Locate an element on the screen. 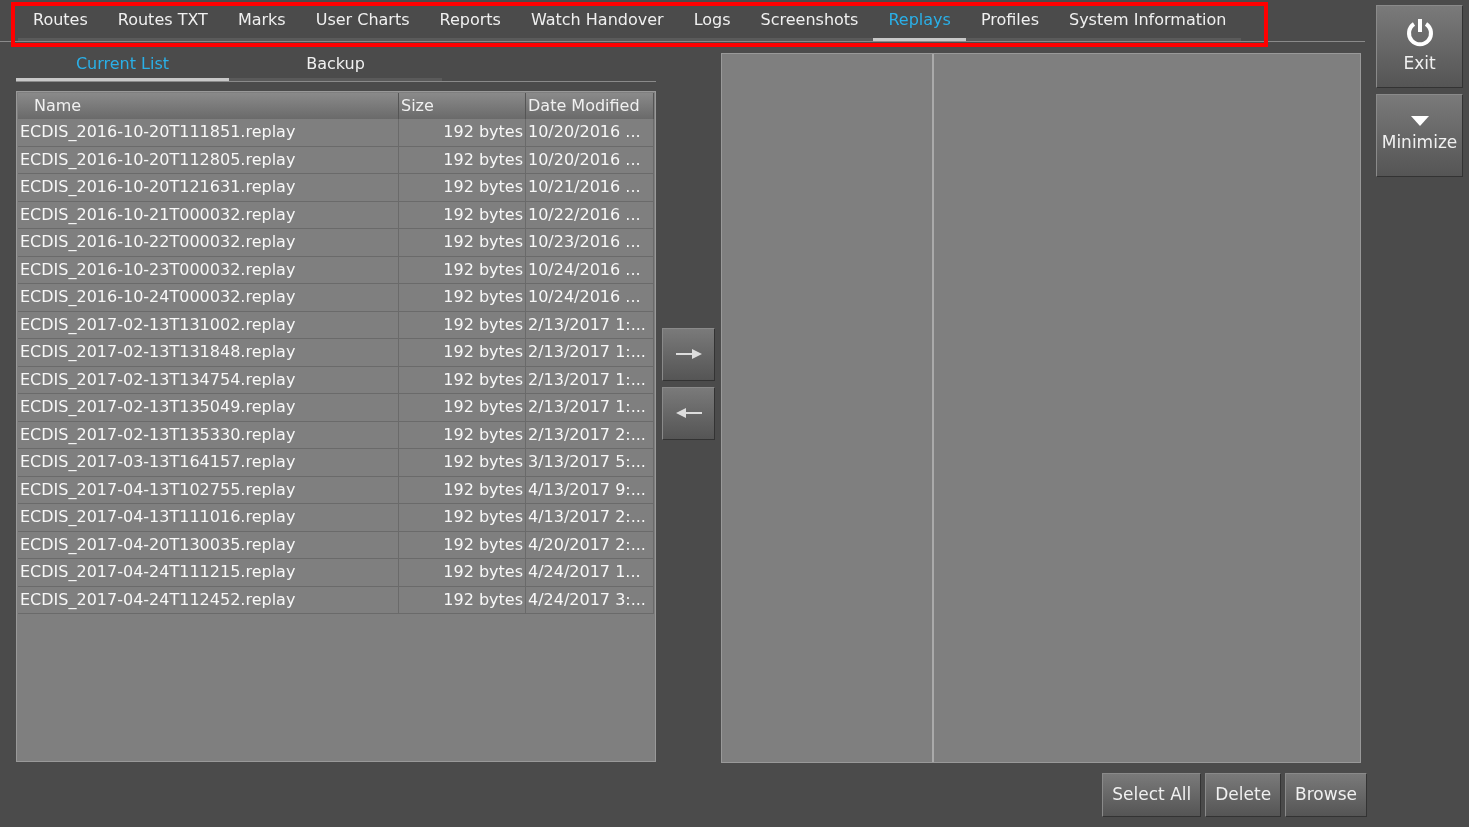  tab: Replays is located at coordinates (919, 21).